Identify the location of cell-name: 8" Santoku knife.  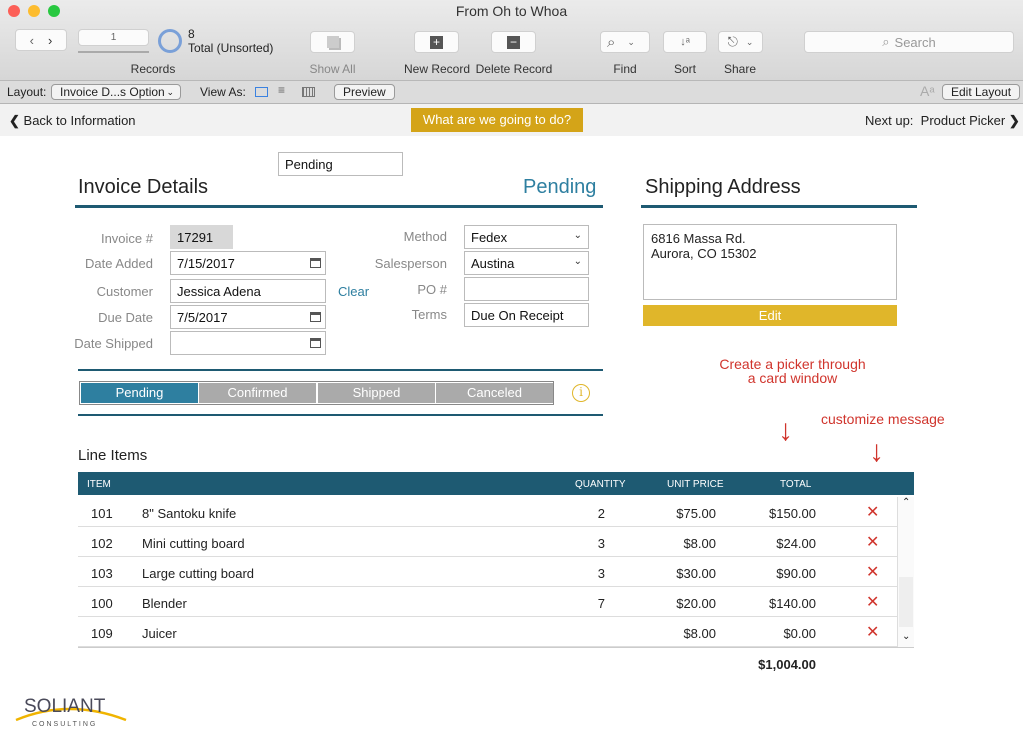
(189, 513).